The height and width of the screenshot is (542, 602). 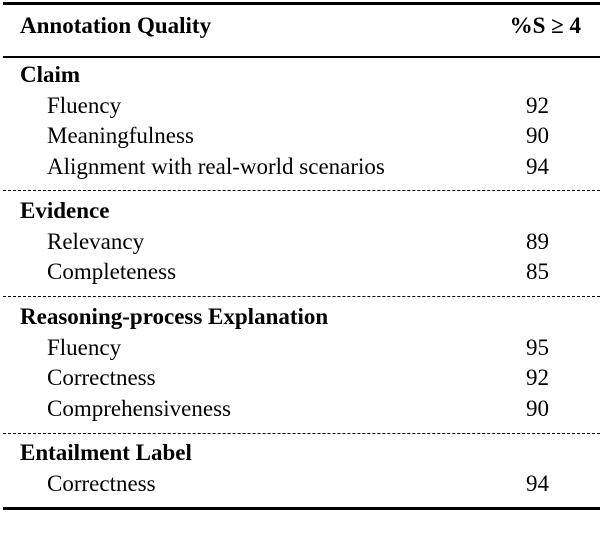 I want to click on group-title-reasoning: Reasoning-process Explanation, so click(x=301, y=317).